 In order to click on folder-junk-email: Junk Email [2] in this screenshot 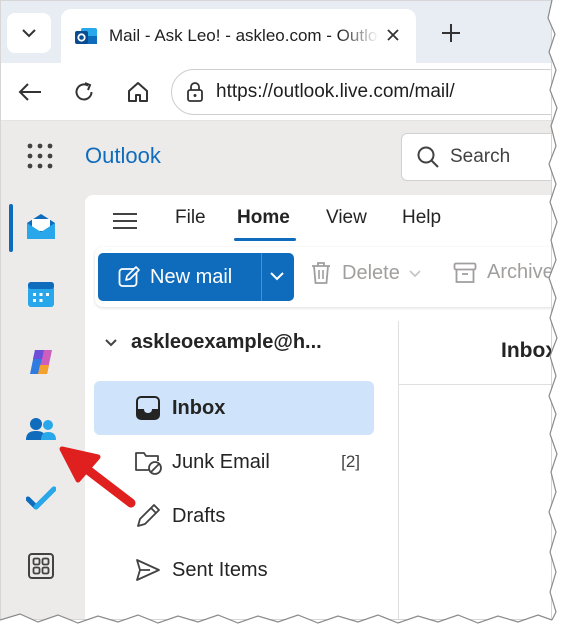, I will do `click(234, 462)`.